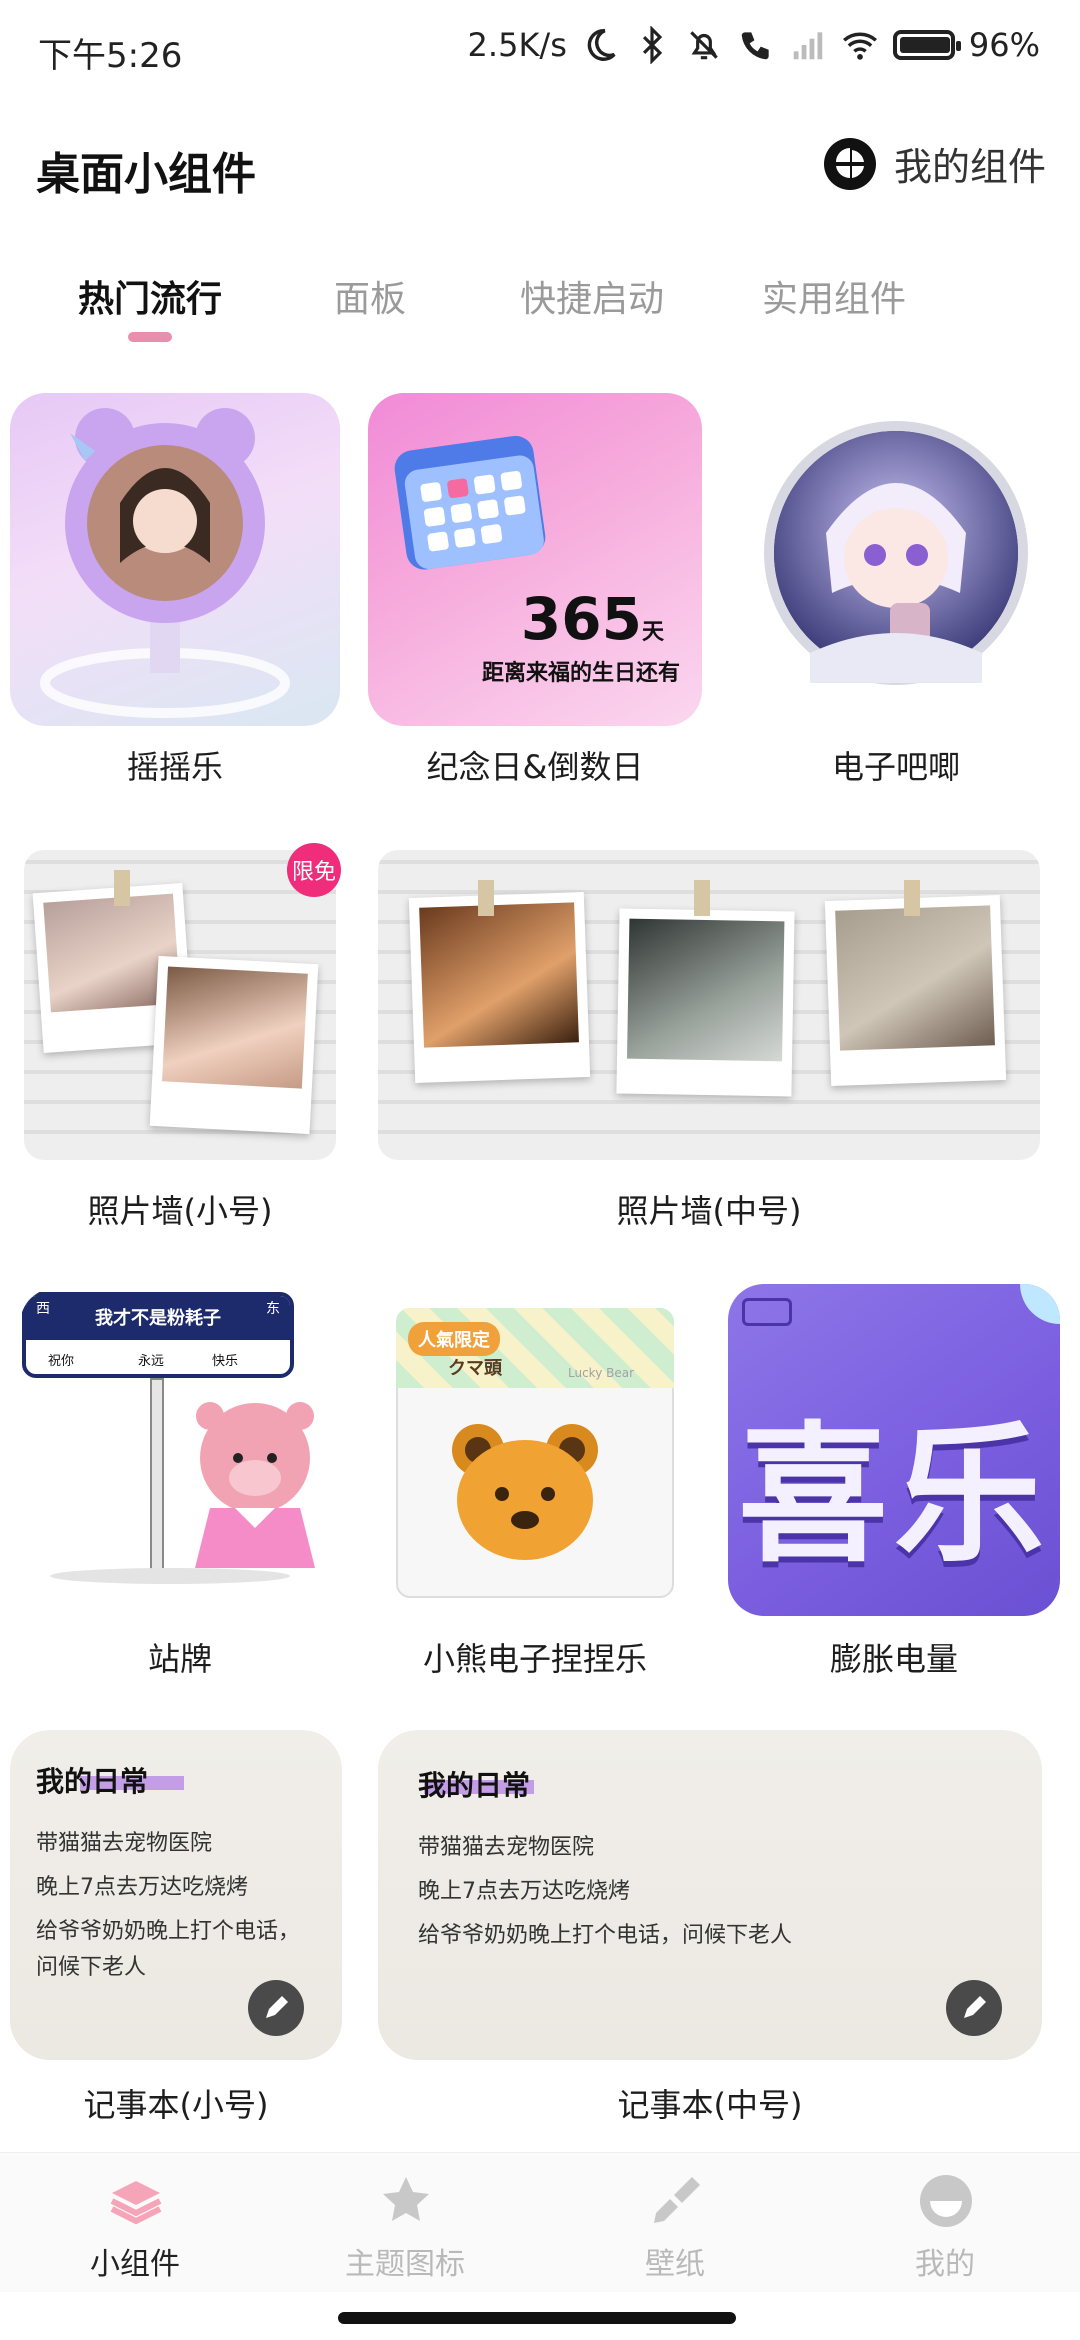  What do you see at coordinates (580, 673) in the screenshot?
I see `countdown-caption: 距离来福的生日还有` at bounding box center [580, 673].